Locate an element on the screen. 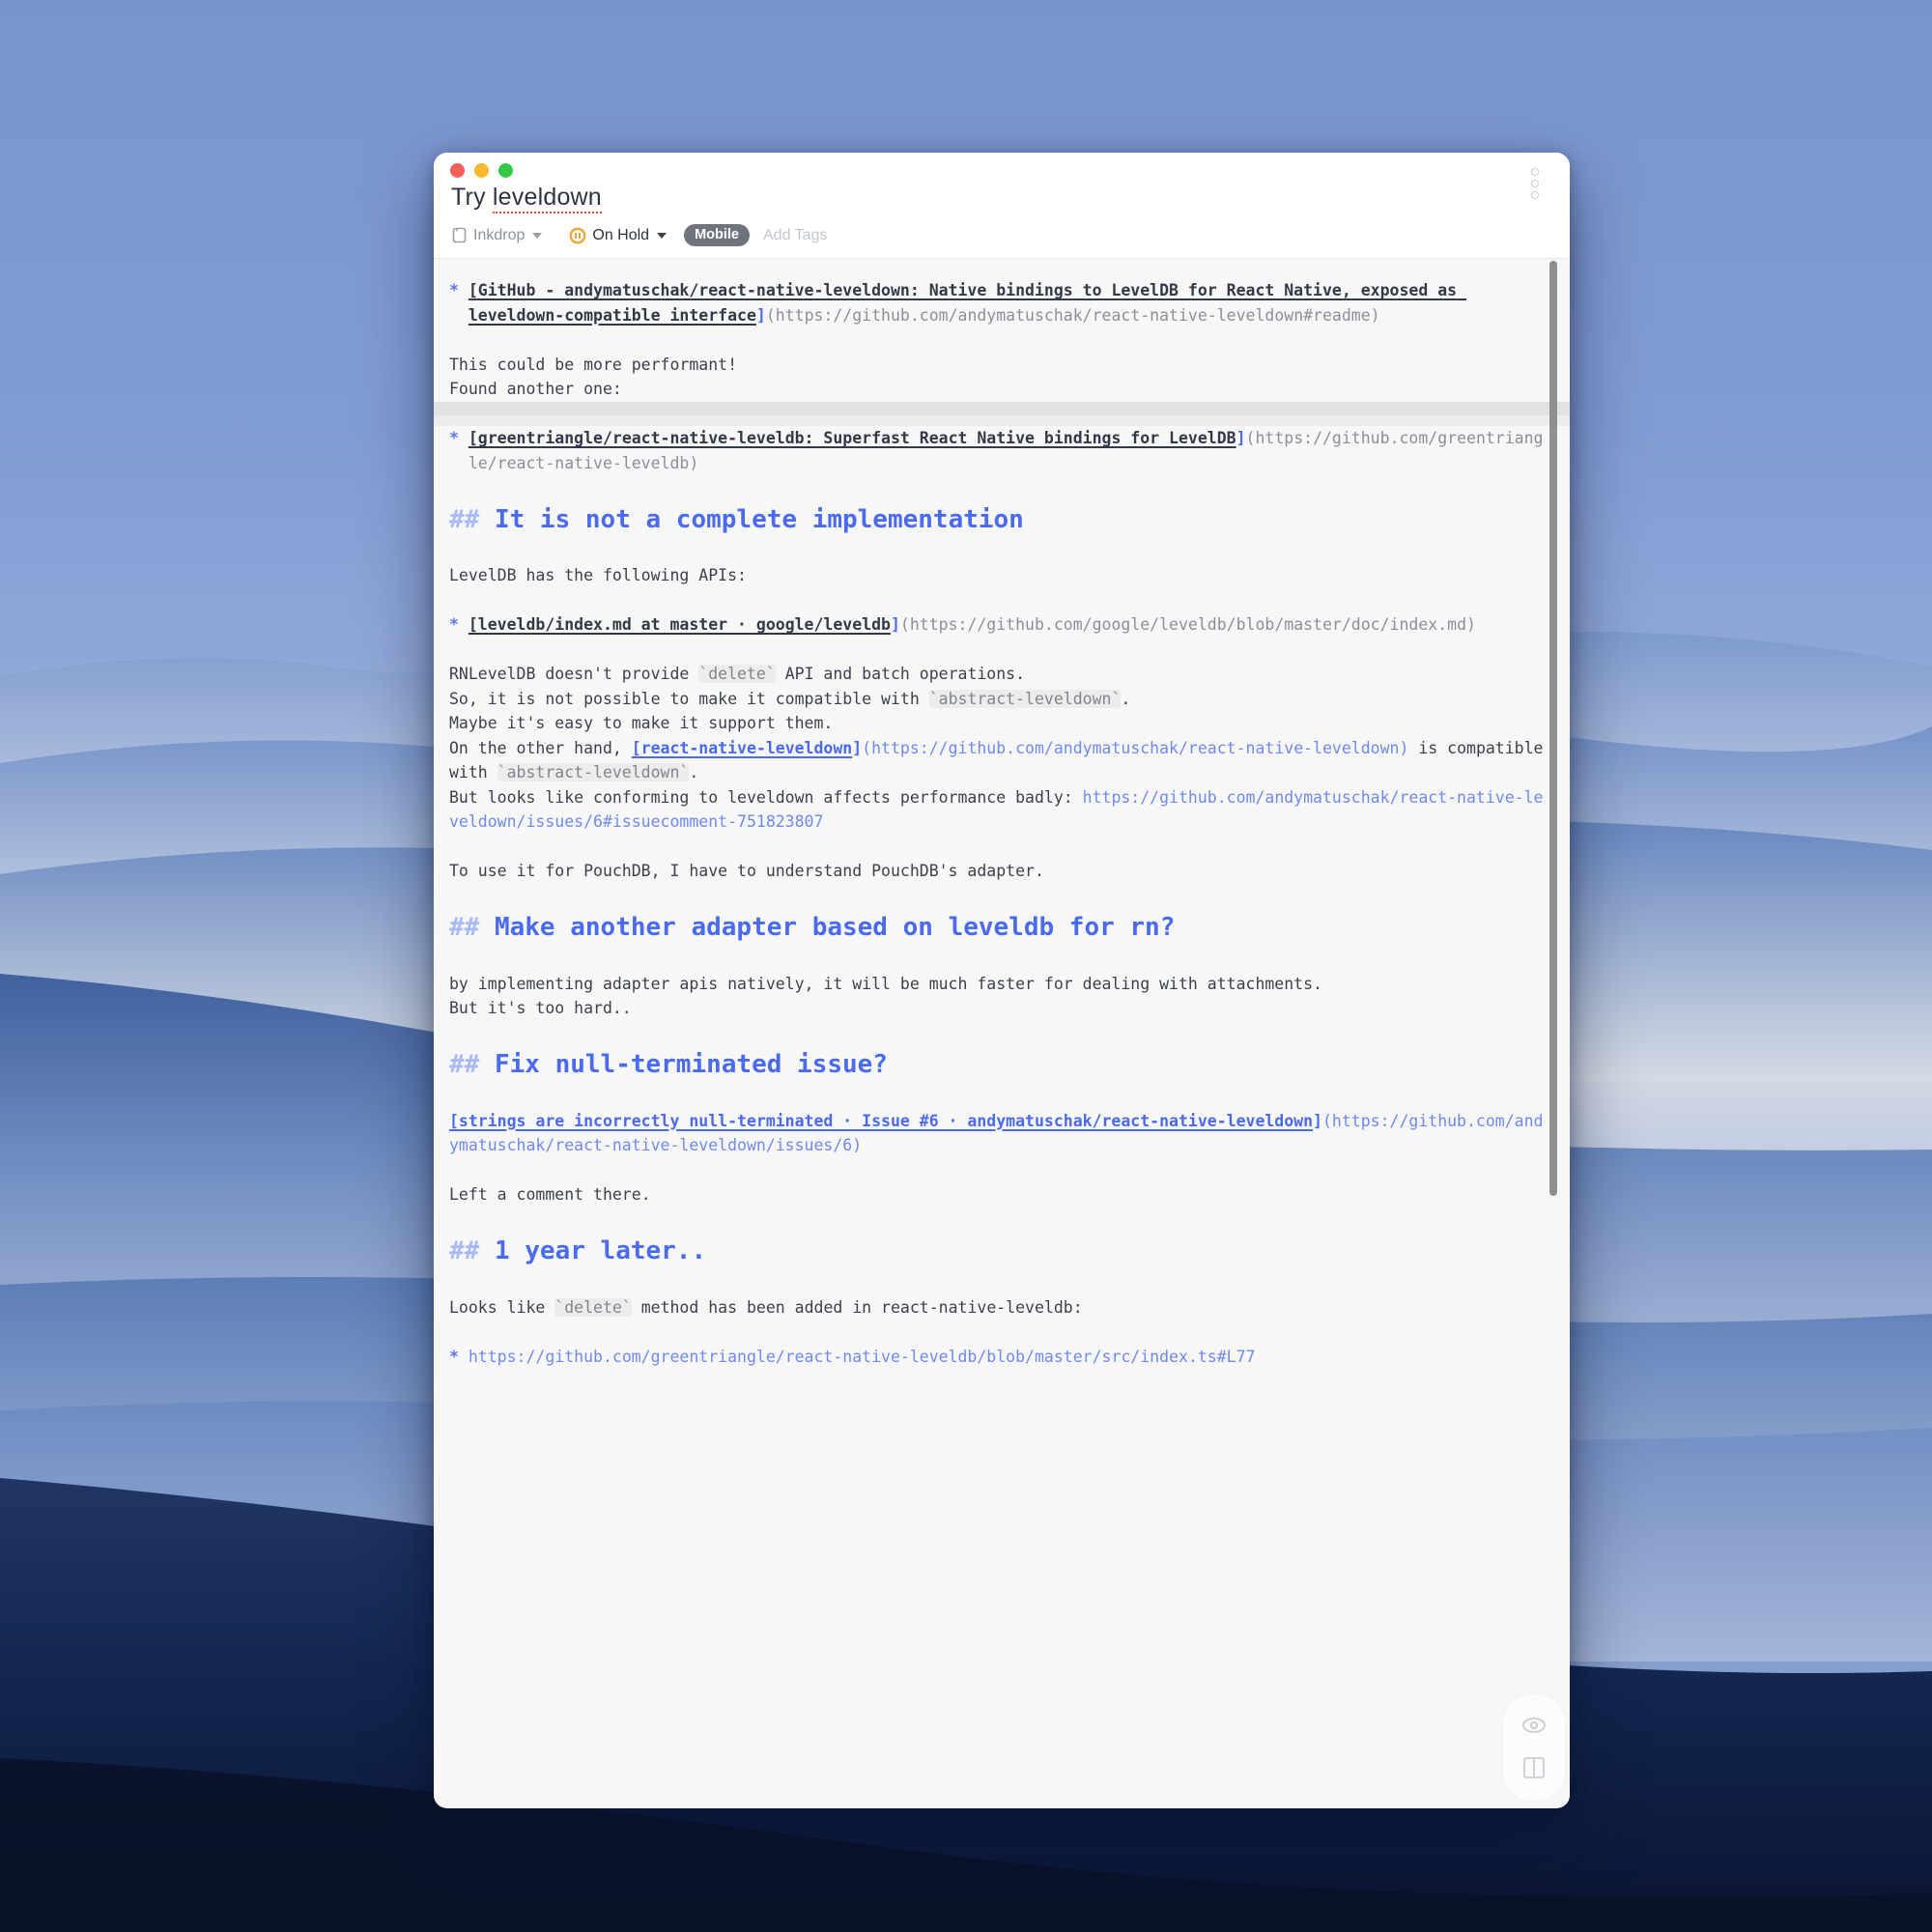 This screenshot has width=1932, height=1932. editor-line: le/react-native-leveldb) is located at coordinates (998, 463).